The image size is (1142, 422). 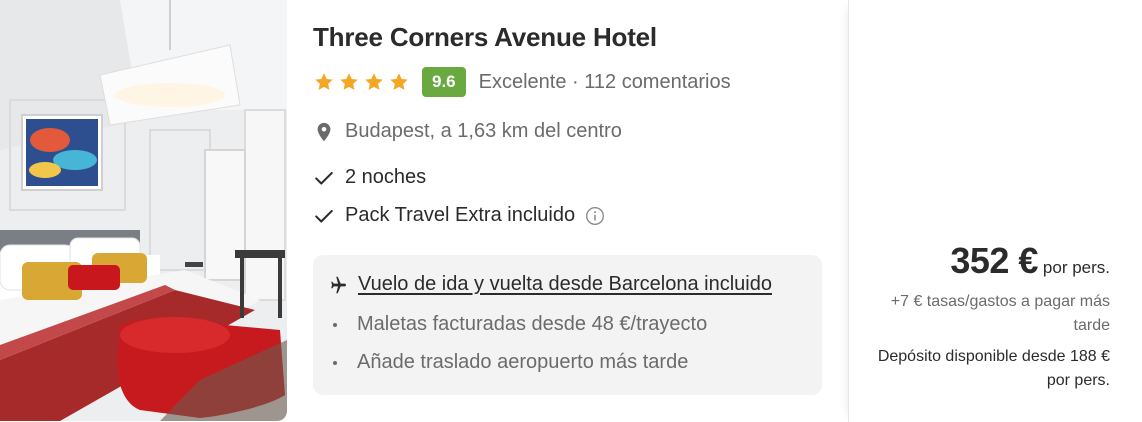 I want to click on rating-row: 9.6 Excelente · 112 comentarios, so click(x=522, y=82).